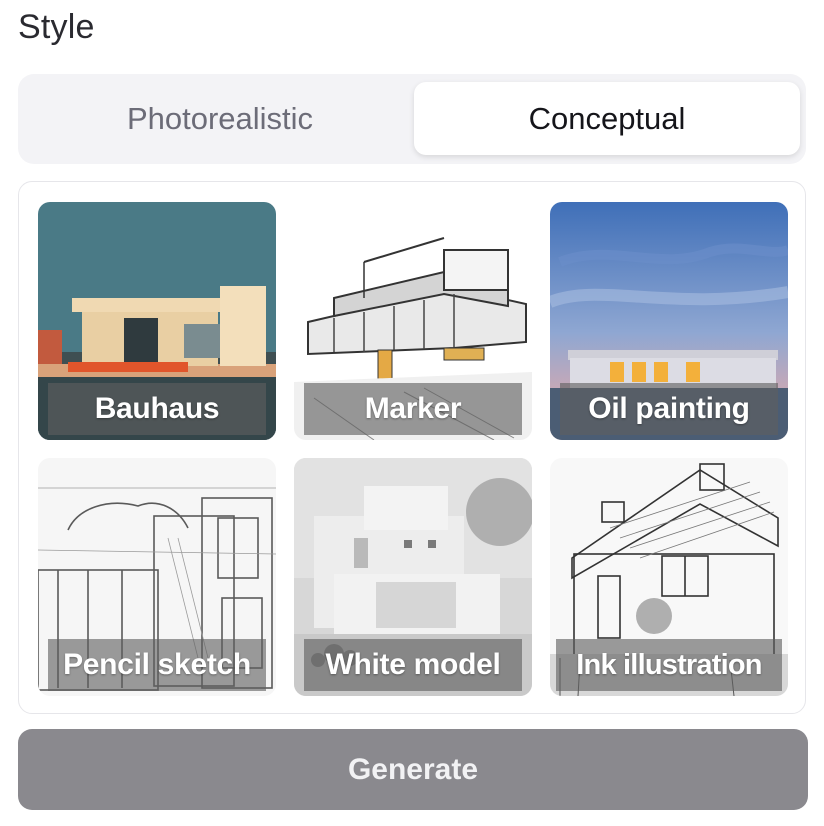 The width and height of the screenshot is (824, 826). I want to click on style-mode-segmented-control: Photorealistic Conceptual, so click(412, 119).